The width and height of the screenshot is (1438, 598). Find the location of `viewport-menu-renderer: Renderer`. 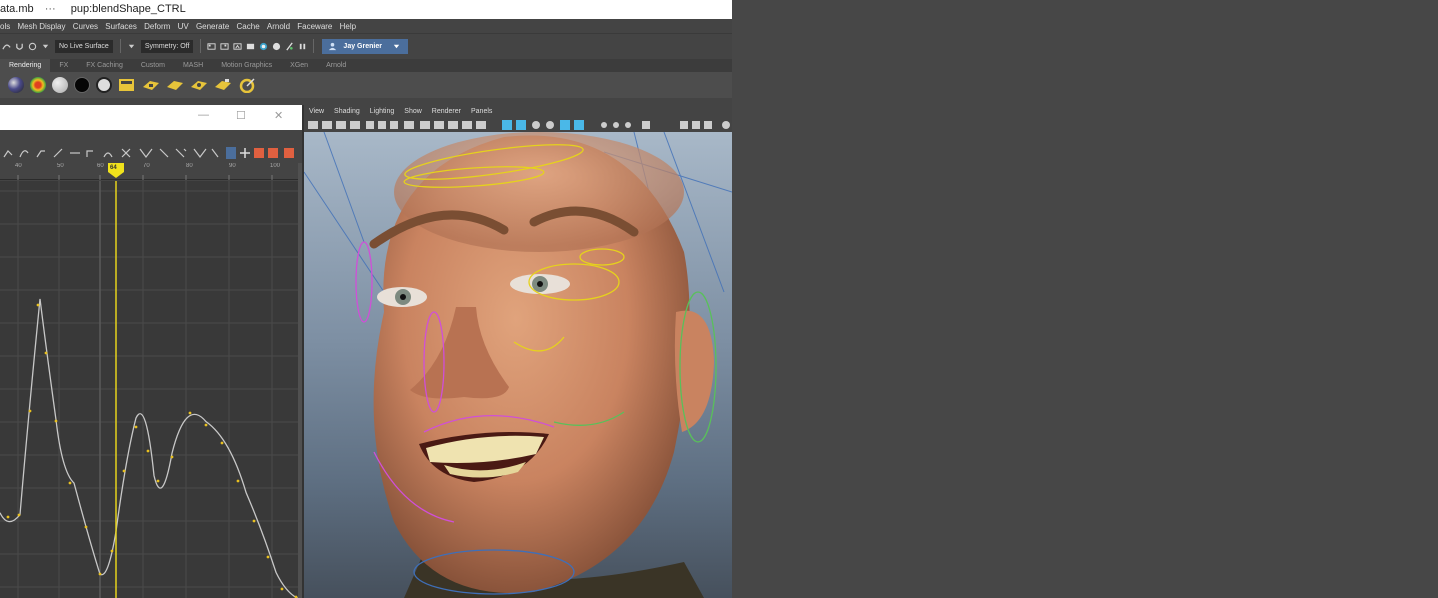

viewport-menu-renderer: Renderer is located at coordinates (446, 111).